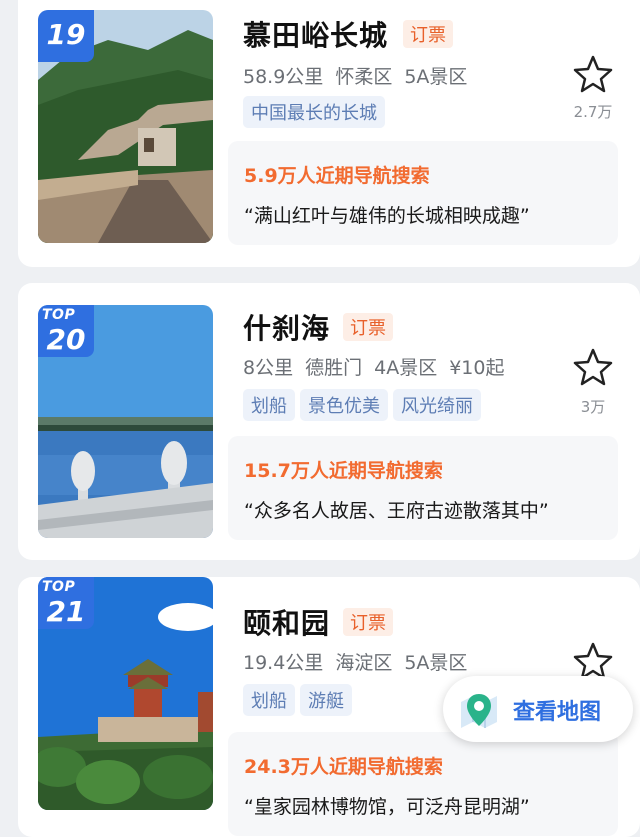 The image size is (640, 837). What do you see at coordinates (66, 339) in the screenshot?
I see `rank-number: 20` at bounding box center [66, 339].